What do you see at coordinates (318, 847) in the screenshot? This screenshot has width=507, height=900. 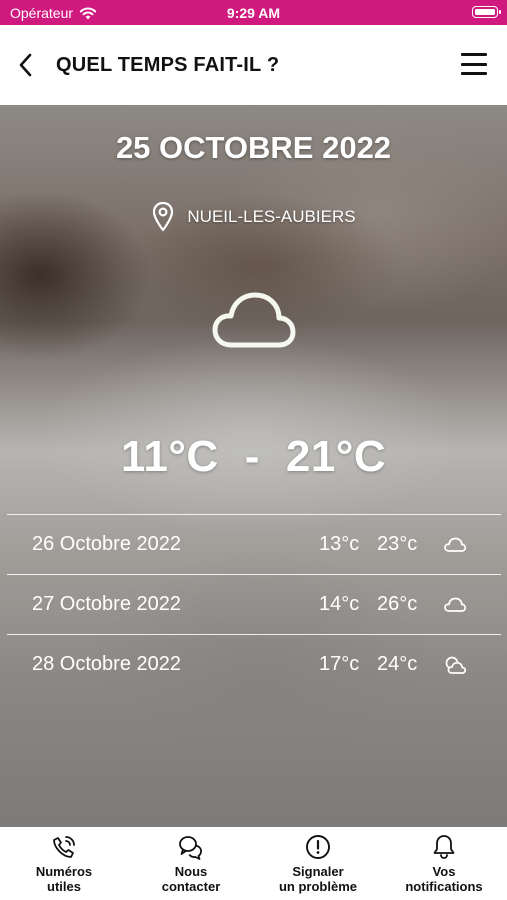 I see `alert-circle-icon` at bounding box center [318, 847].